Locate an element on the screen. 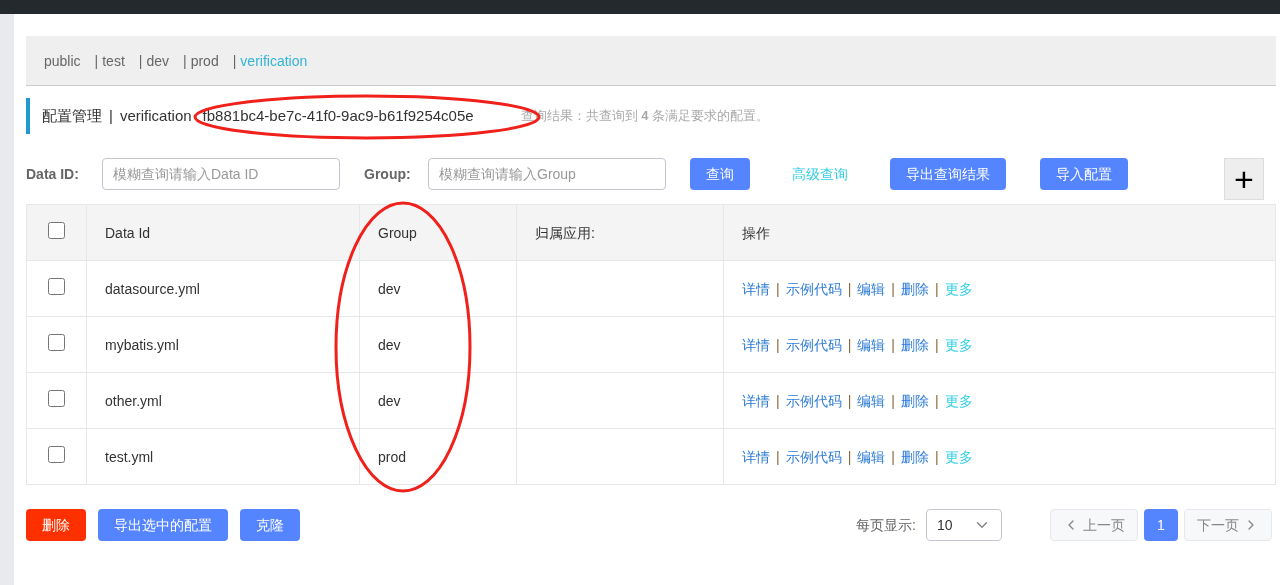  page-title: 配置管理 is located at coordinates (72, 115).